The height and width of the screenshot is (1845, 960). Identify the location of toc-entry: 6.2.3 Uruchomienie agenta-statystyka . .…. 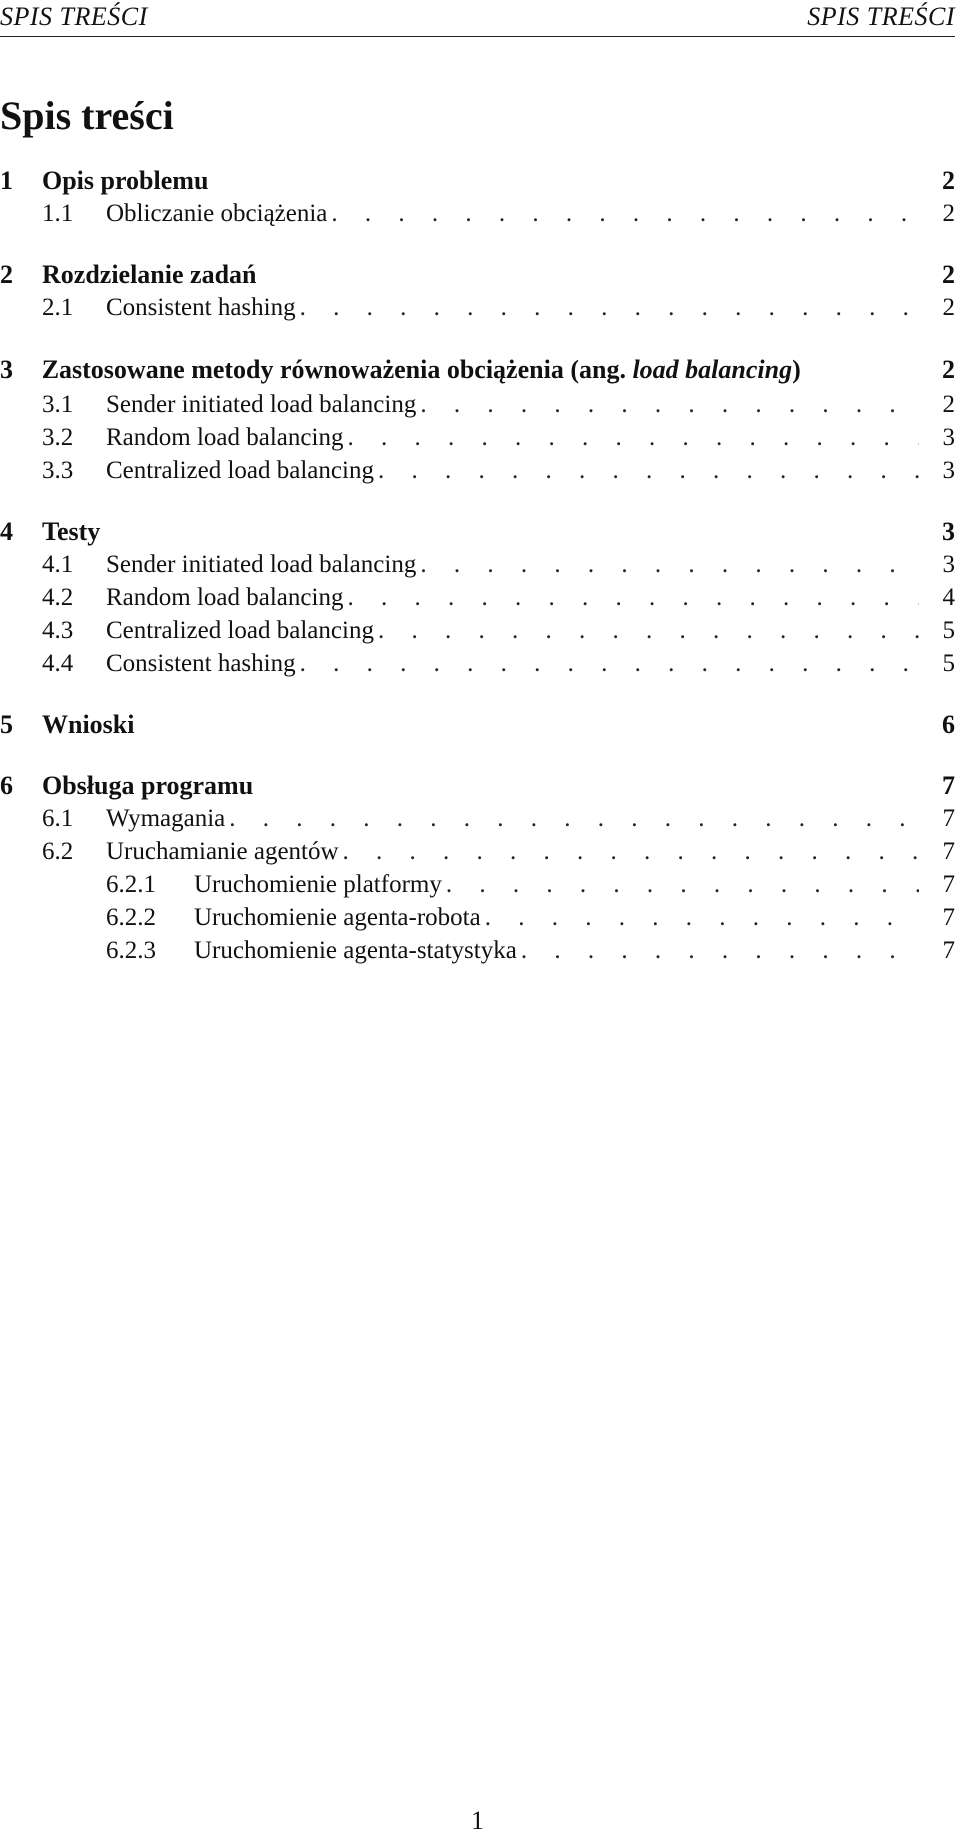
(477, 950).